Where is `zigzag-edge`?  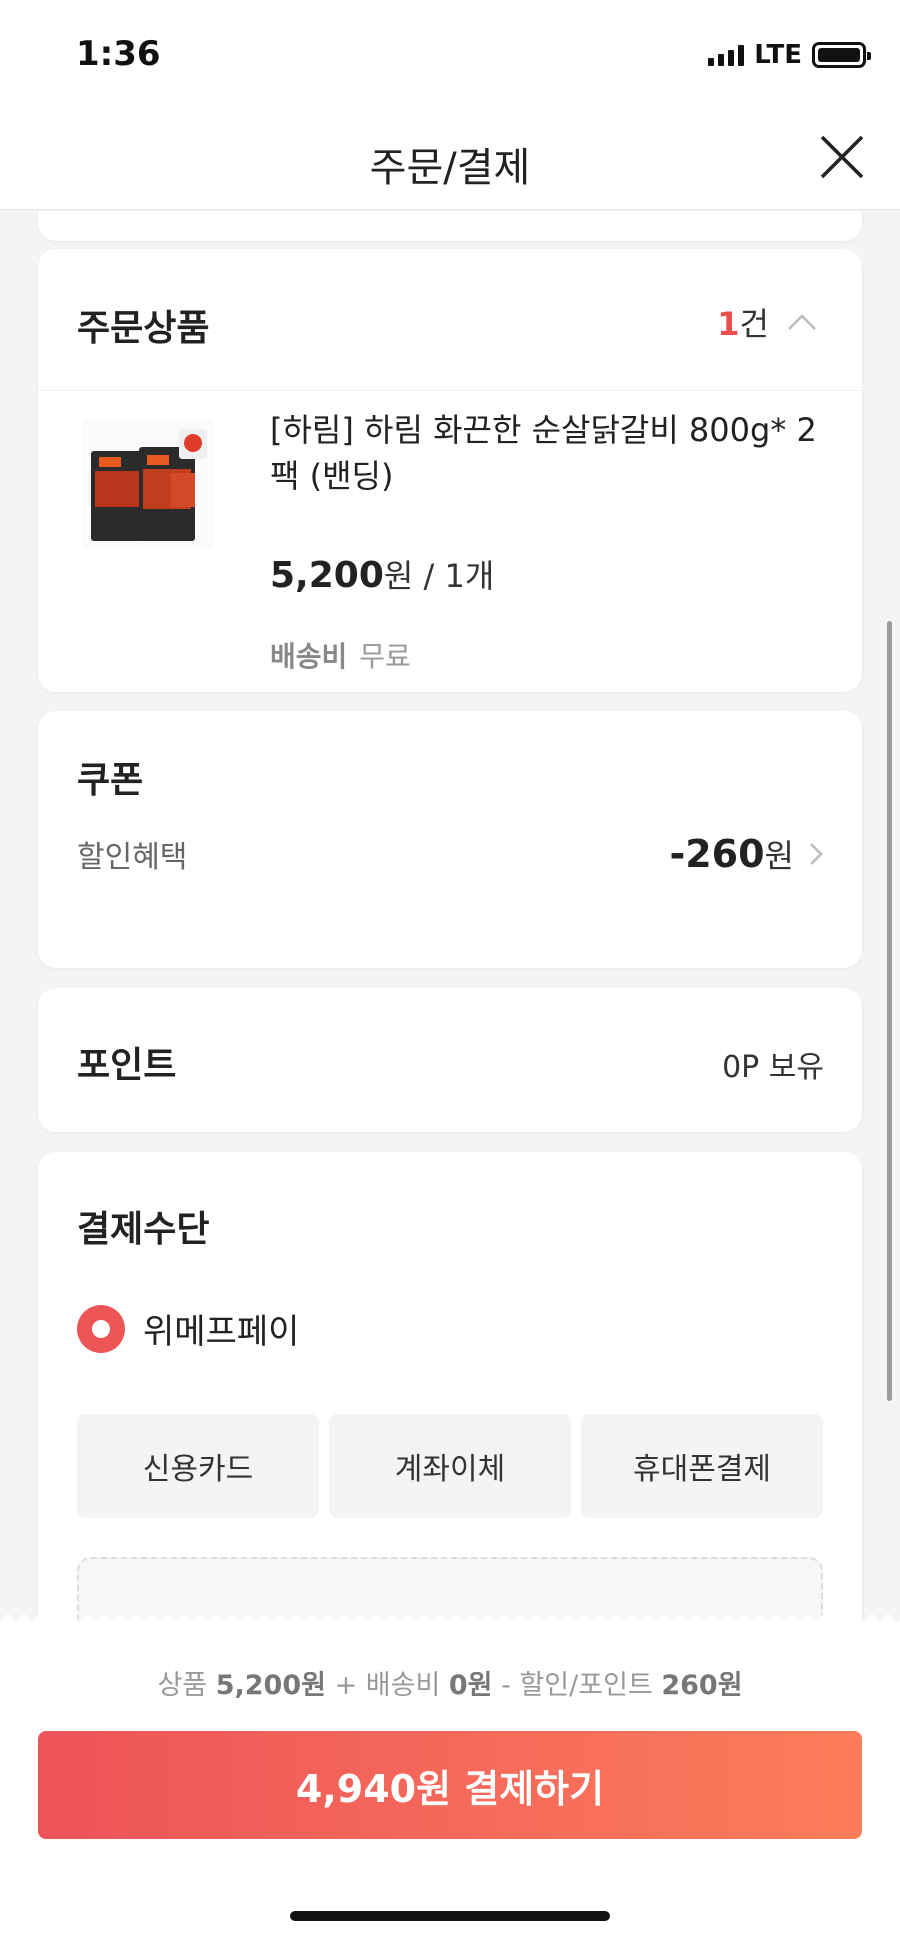
zigzag-edge is located at coordinates (450, 1618).